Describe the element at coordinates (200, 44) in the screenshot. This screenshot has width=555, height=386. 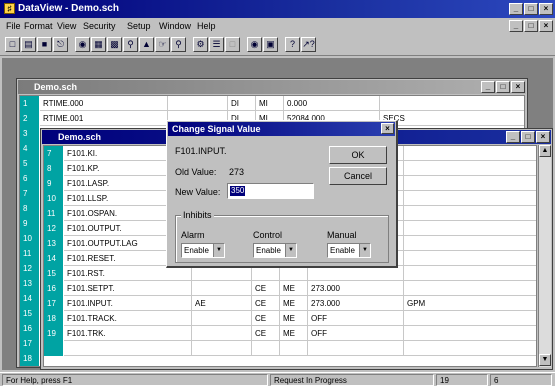
I see `config-icon: ⚙` at that location.